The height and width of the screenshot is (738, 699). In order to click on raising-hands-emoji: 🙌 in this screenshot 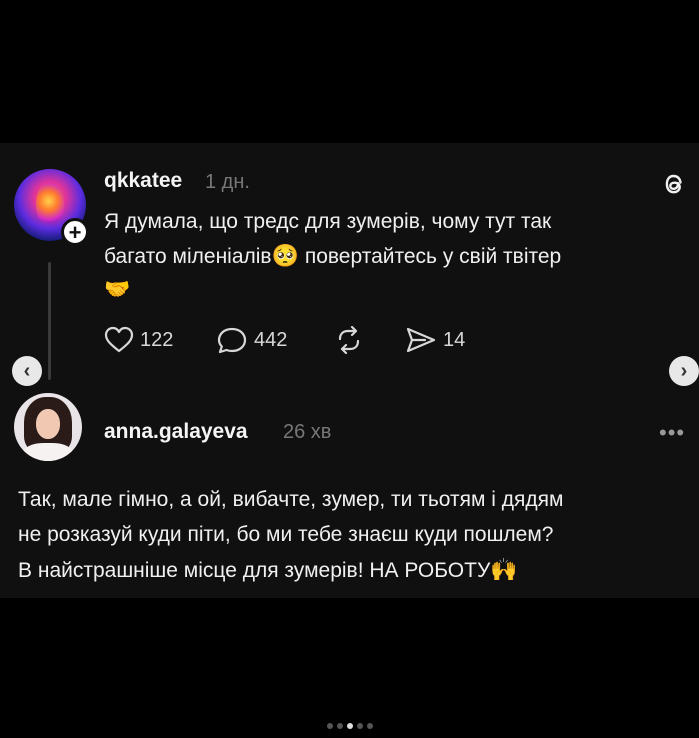, I will do `click(504, 569)`.